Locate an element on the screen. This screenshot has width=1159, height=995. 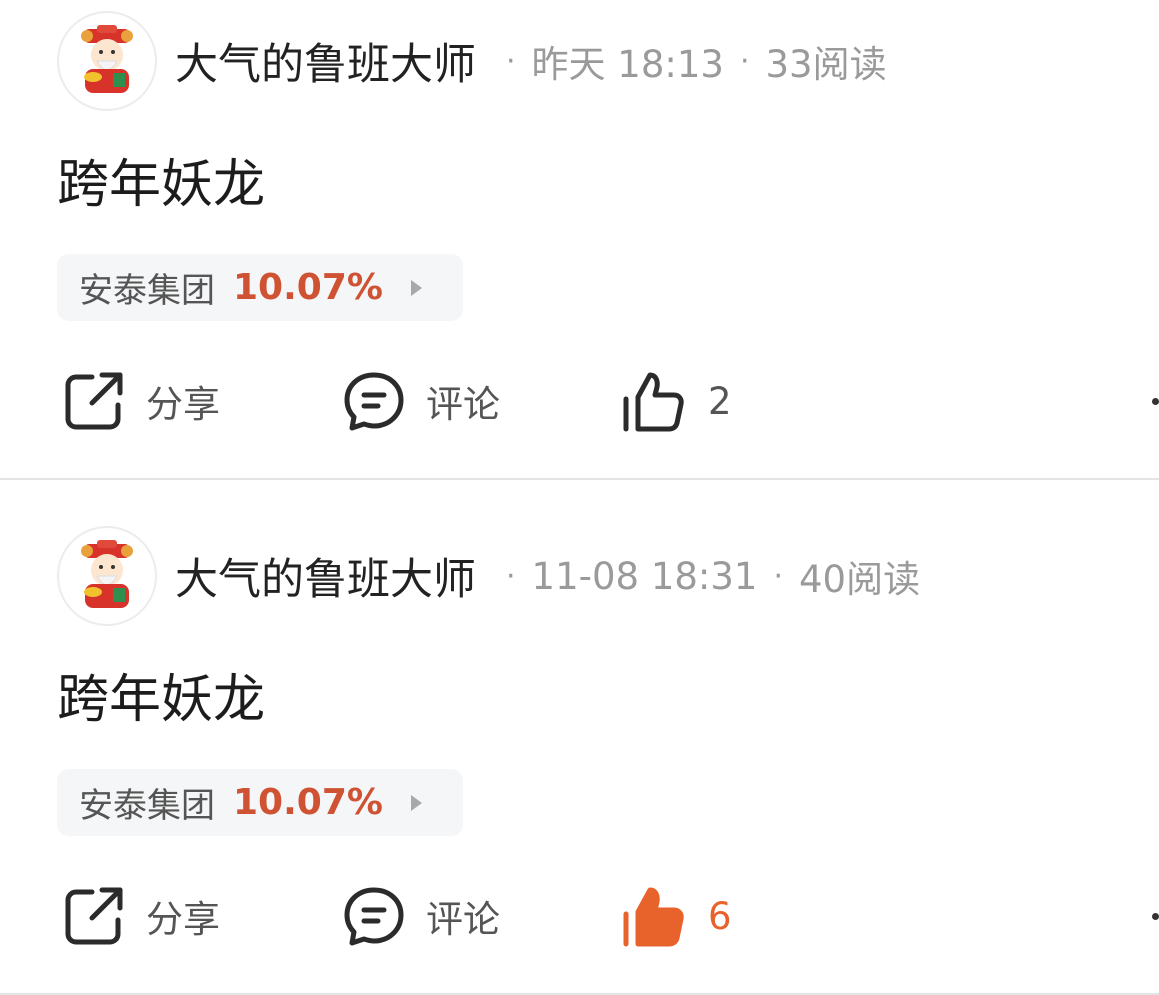
read-count: 40阅读 is located at coordinates (860, 579).